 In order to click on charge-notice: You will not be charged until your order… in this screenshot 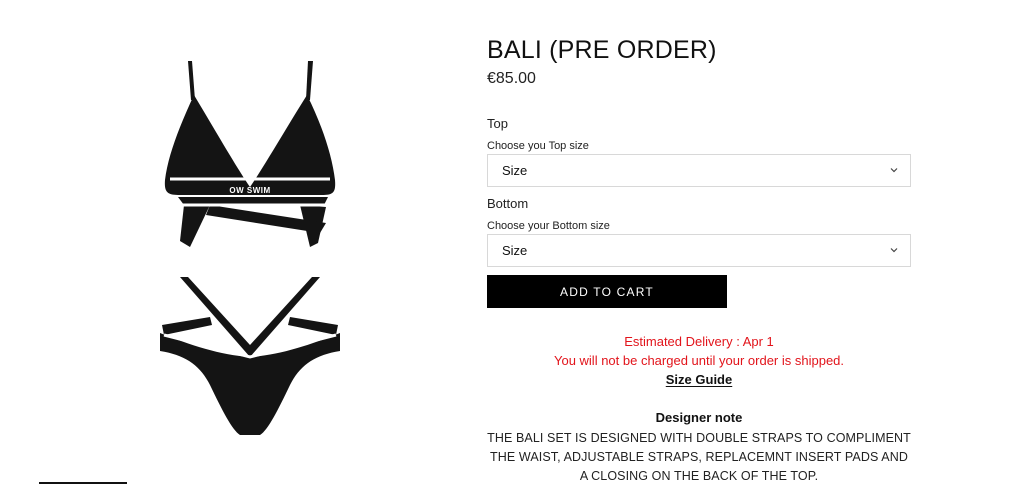, I will do `click(699, 360)`.